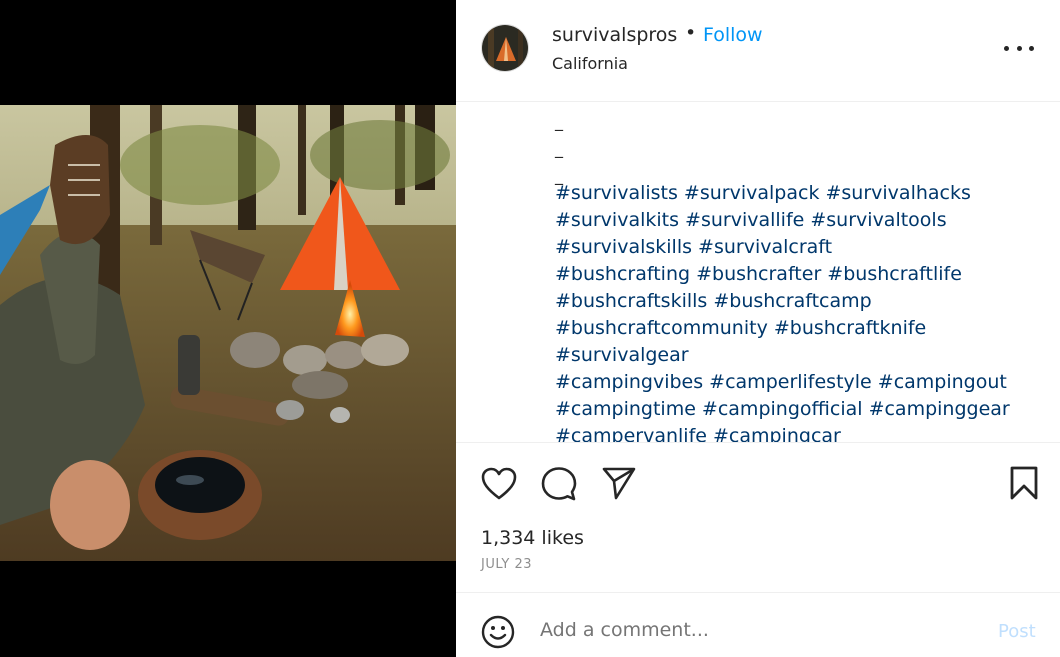 The image size is (1060, 657). I want to click on comment-input, so click(750, 630).